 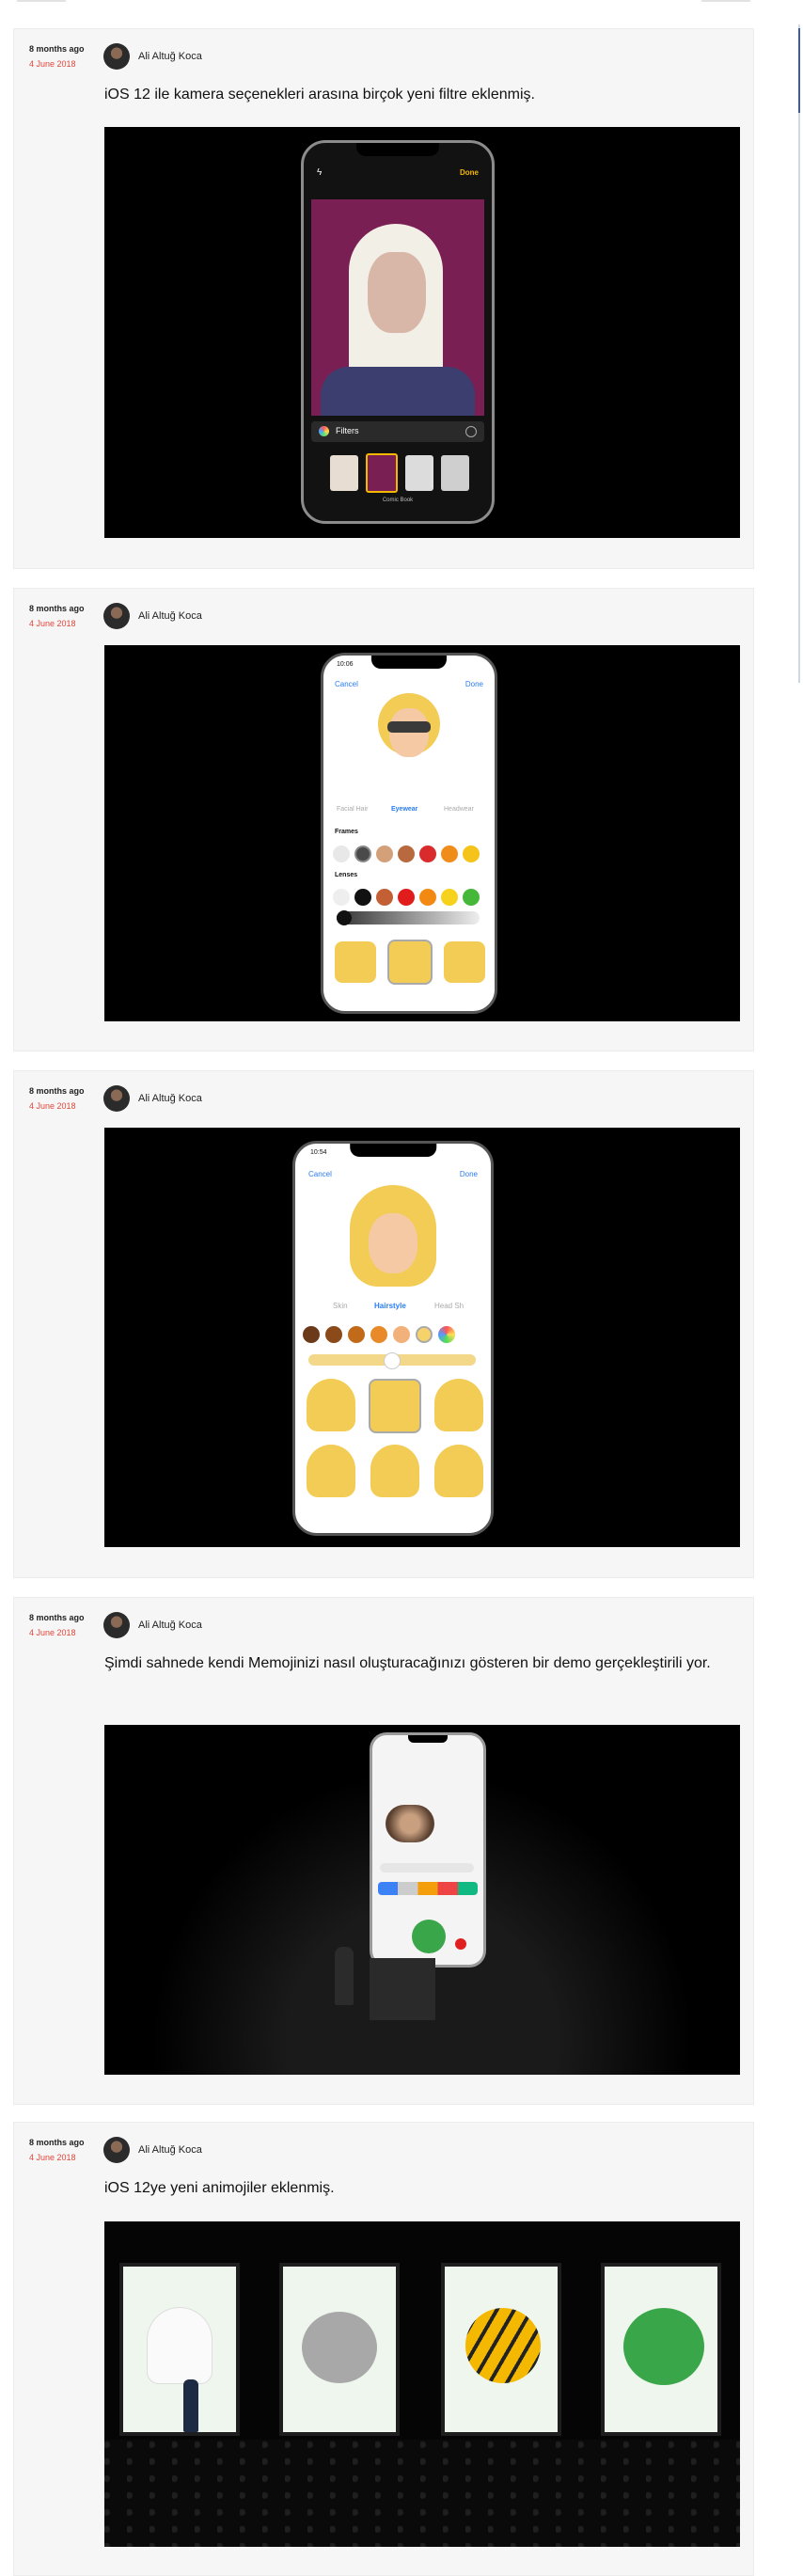 What do you see at coordinates (422, 2384) in the screenshot?
I see `post-image` at bounding box center [422, 2384].